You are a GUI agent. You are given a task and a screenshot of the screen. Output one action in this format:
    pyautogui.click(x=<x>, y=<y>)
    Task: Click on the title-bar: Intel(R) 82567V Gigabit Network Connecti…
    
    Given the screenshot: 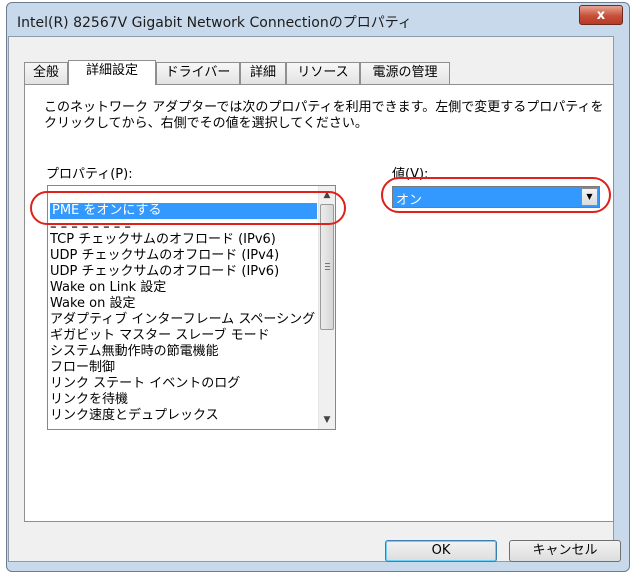 What is the action you would take?
    pyautogui.click(x=318, y=21)
    